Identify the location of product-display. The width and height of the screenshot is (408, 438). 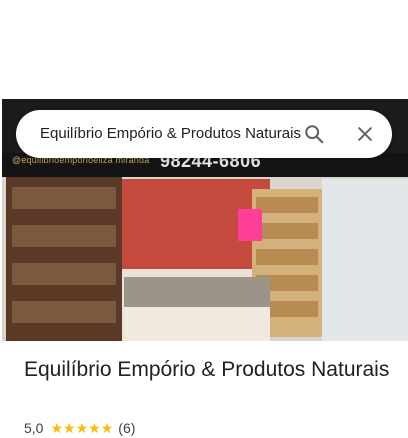
(197, 292).